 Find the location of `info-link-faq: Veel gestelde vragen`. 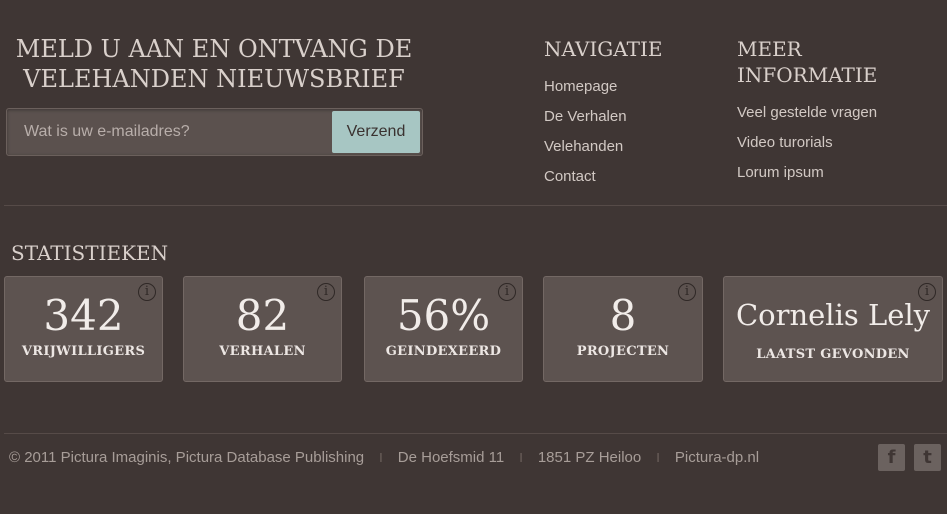

info-link-faq: Veel gestelde vragen is located at coordinates (842, 113).